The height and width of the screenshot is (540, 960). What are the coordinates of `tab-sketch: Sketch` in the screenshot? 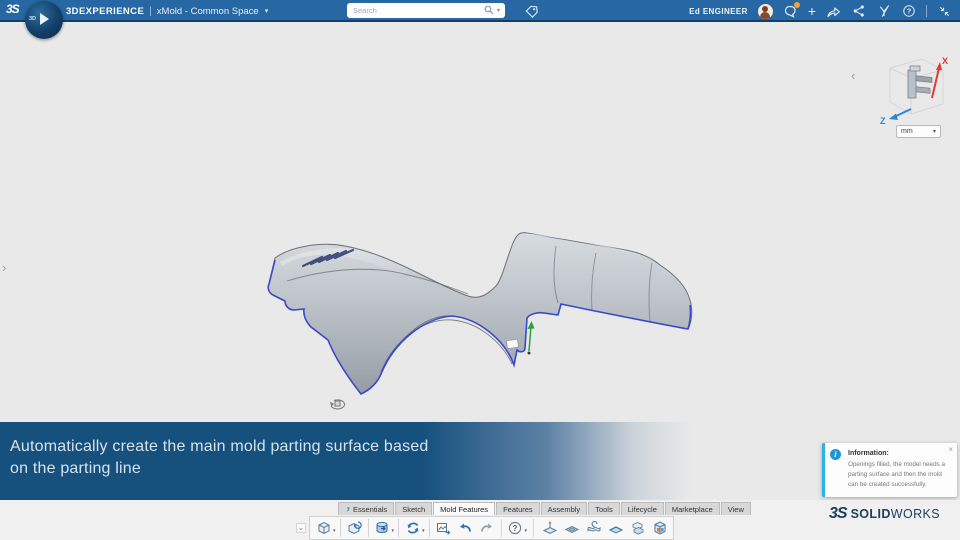 It's located at (414, 508).